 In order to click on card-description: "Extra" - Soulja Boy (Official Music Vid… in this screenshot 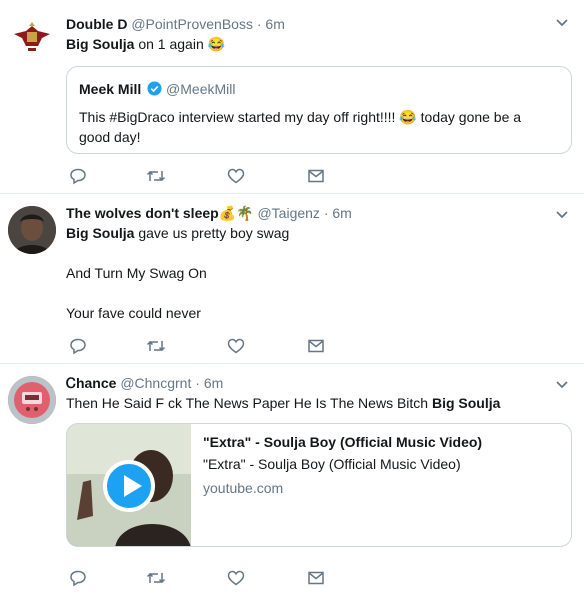, I will do `click(332, 464)`.